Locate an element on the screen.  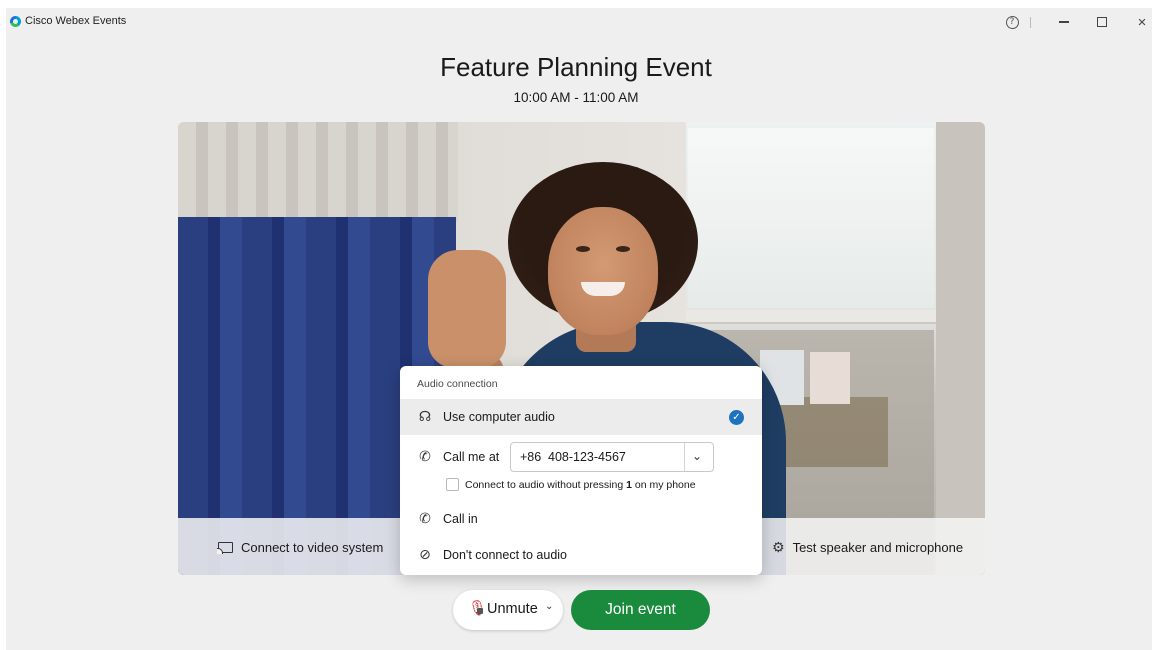
option-computer-audio: ☊ Use computer audio ✓ is located at coordinates (581, 417).